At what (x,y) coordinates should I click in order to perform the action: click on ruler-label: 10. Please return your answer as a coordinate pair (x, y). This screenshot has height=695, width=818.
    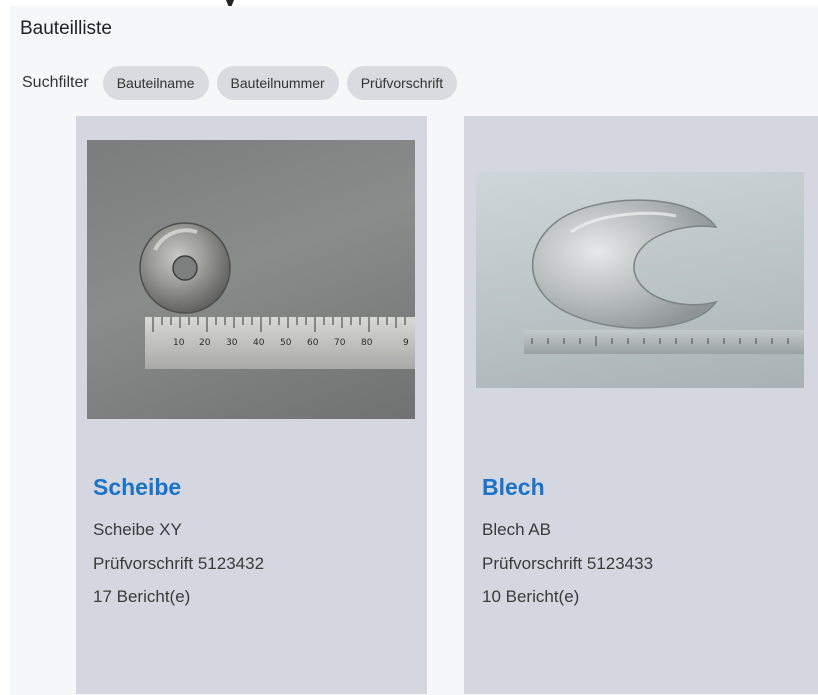
    Looking at the image, I should click on (179, 343).